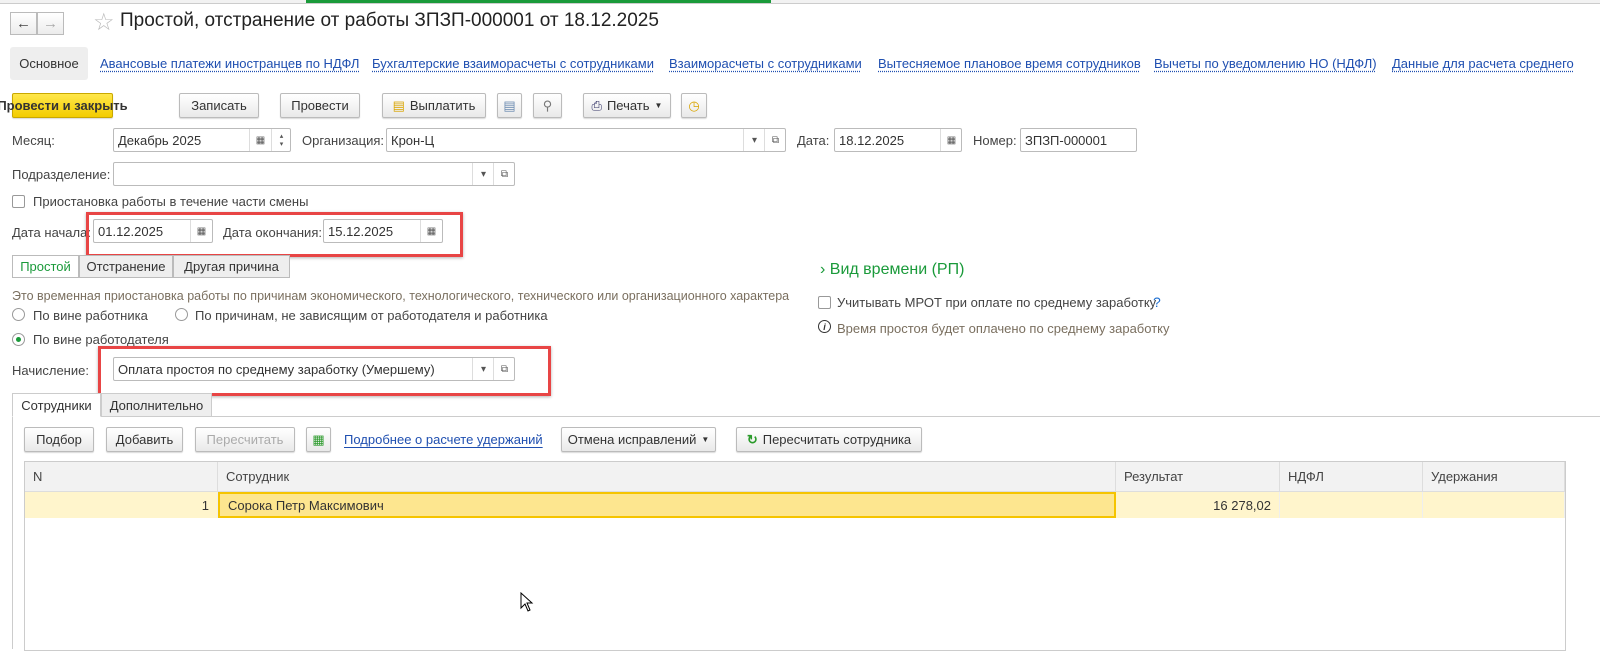 This screenshot has width=1600, height=651. I want to click on post-and-close-button: Провести и закрыть, so click(64, 105).